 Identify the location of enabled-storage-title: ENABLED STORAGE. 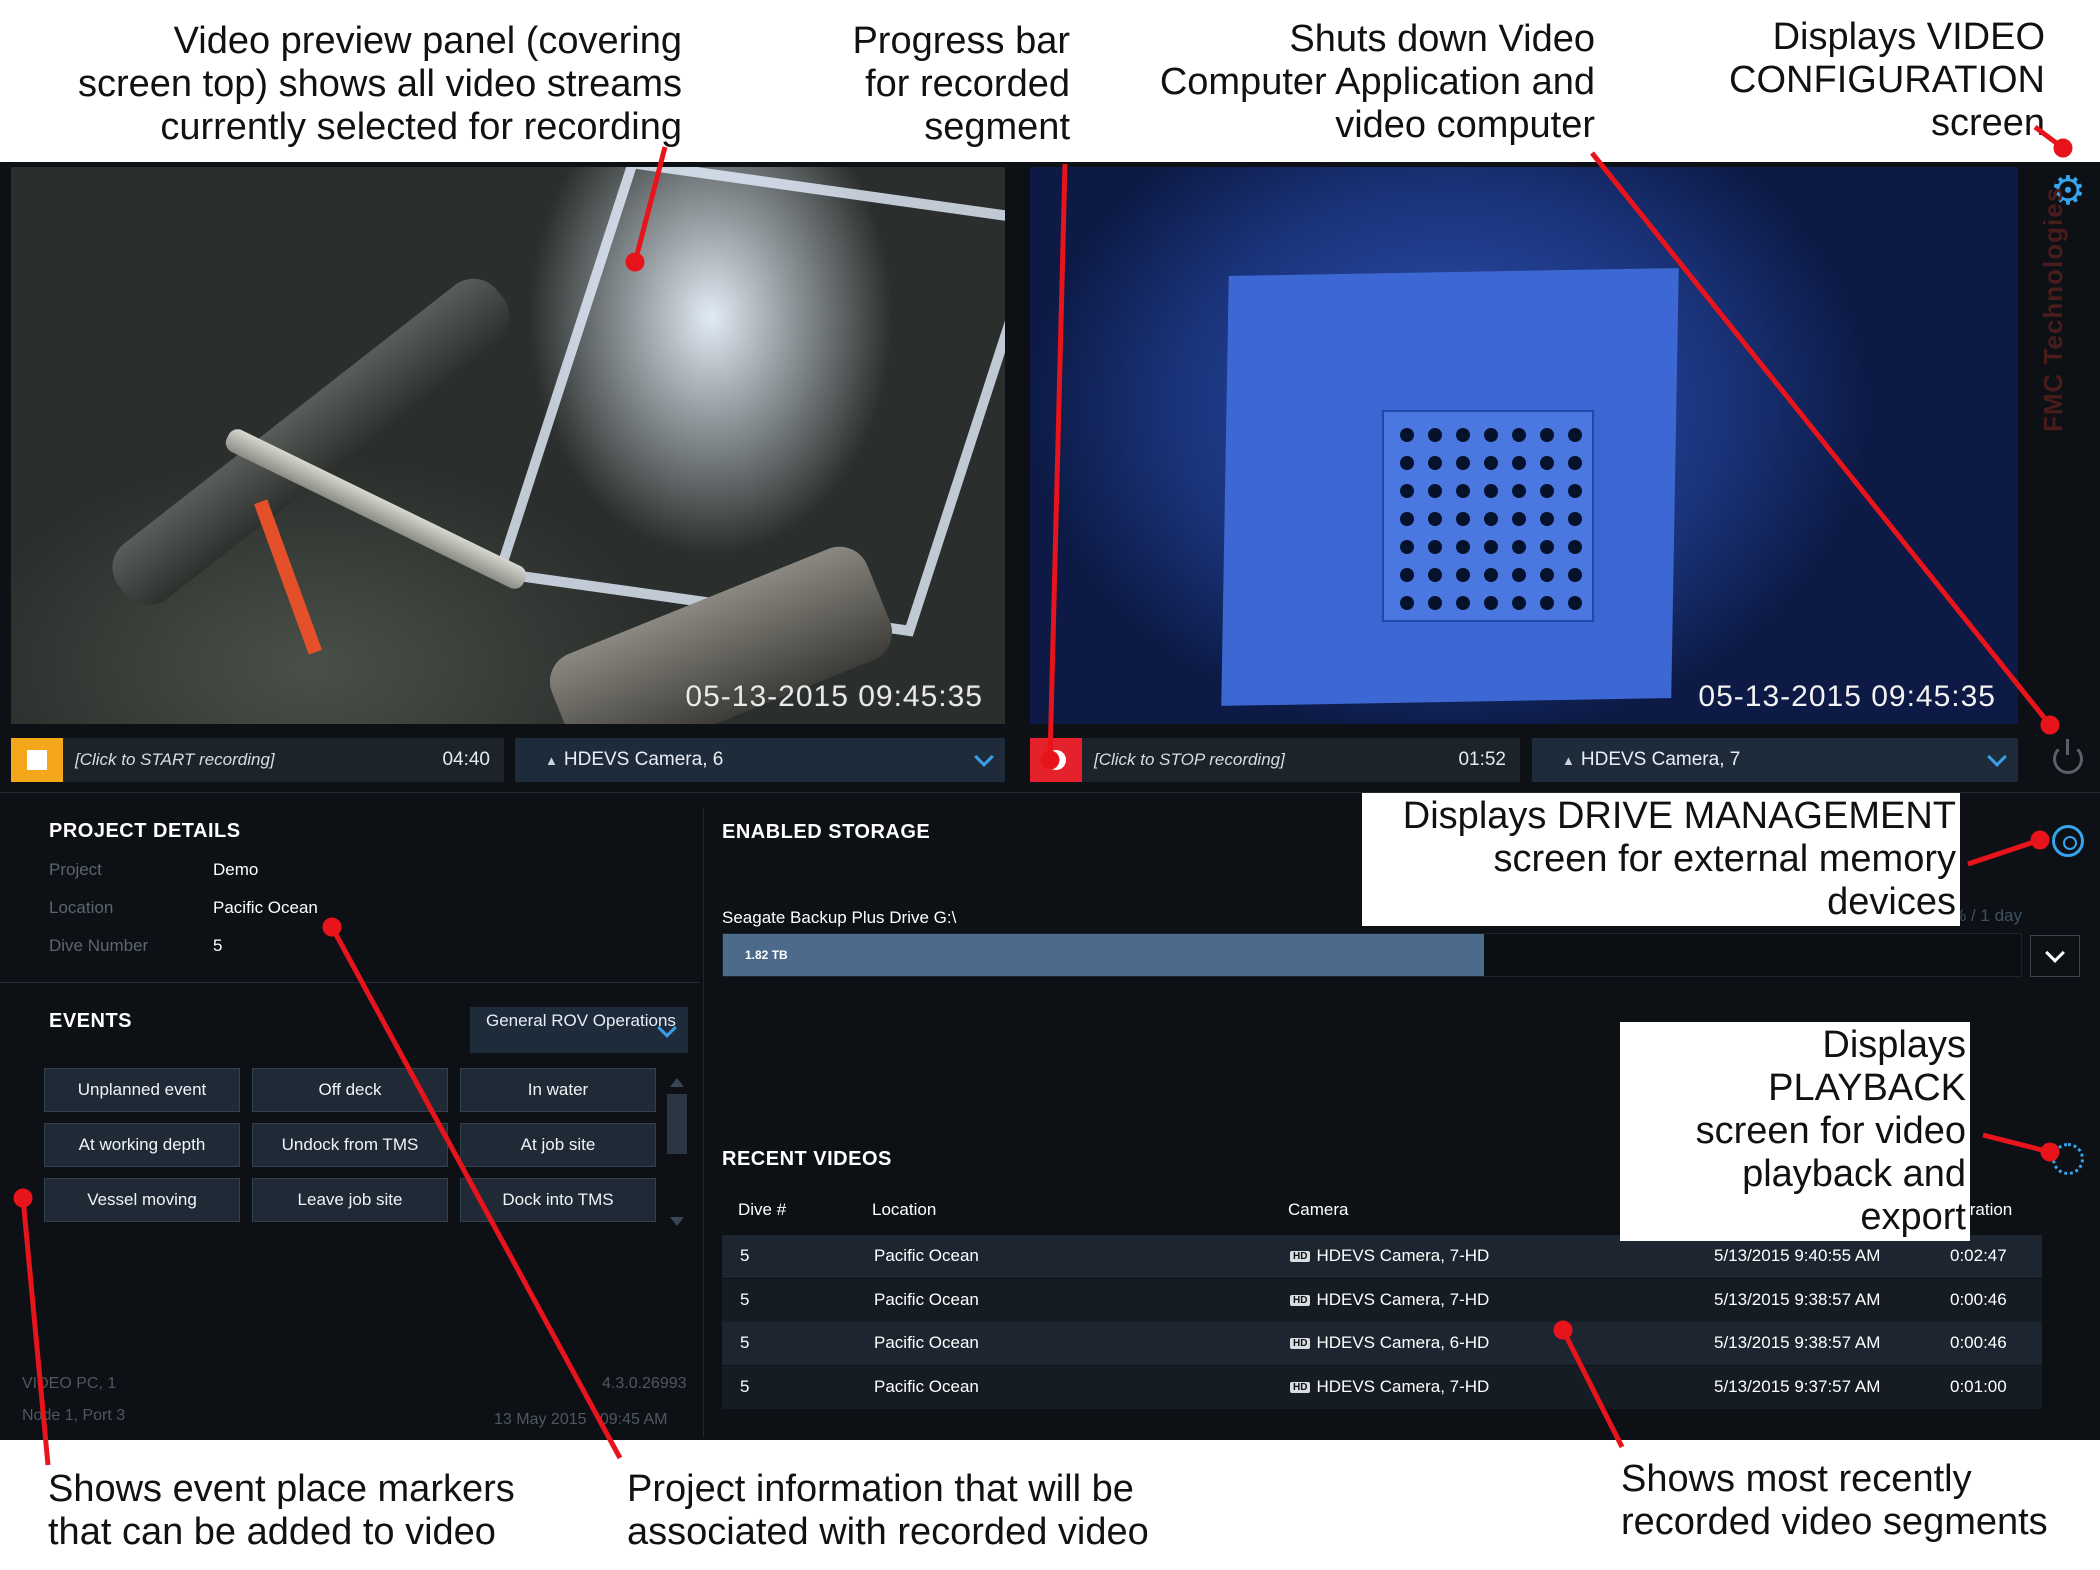
(826, 832).